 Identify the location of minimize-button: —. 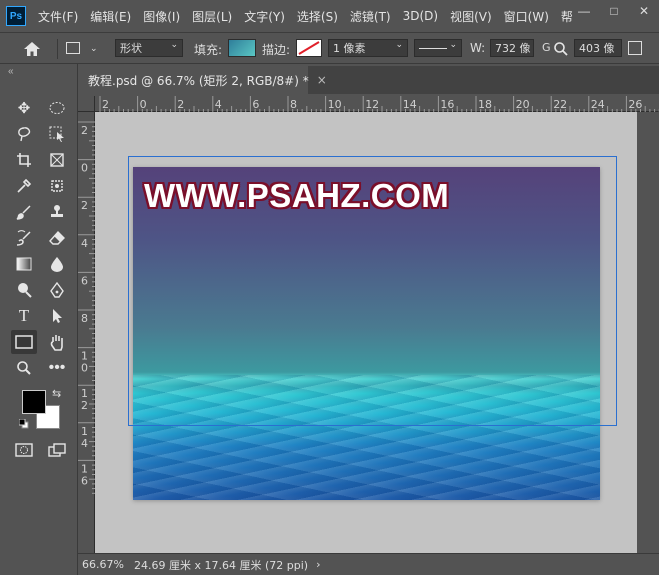
(584, 11).